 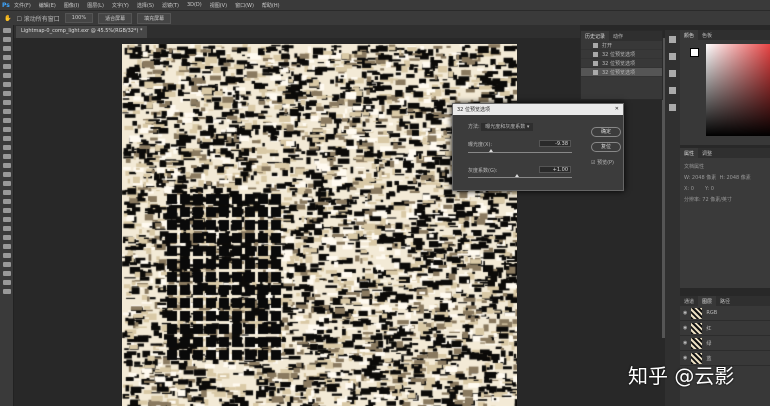 What do you see at coordinates (520, 176) in the screenshot?
I see `gamma-slider` at bounding box center [520, 176].